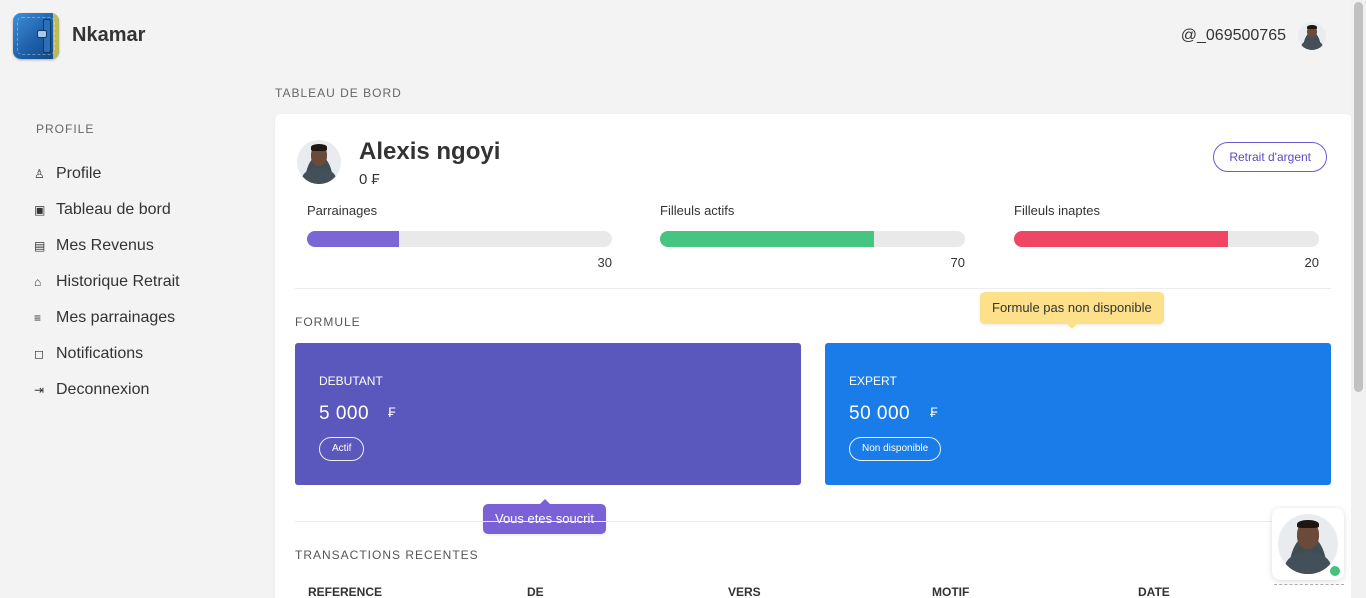  What do you see at coordinates (342, 210) in the screenshot?
I see `stat-label: Parrainages` at bounding box center [342, 210].